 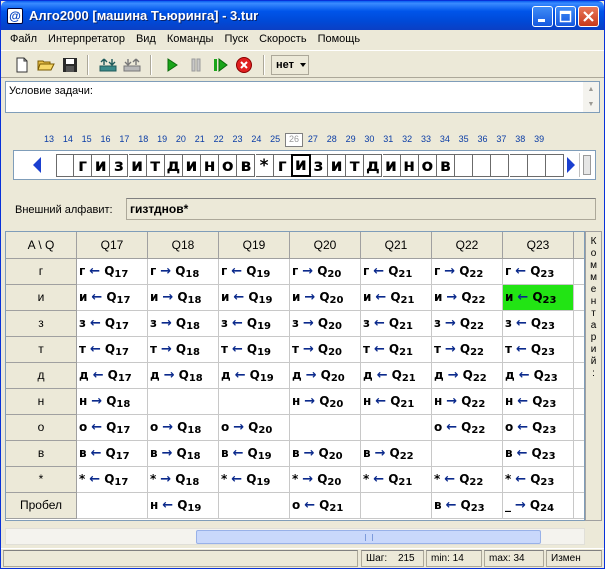 What do you see at coordinates (396, 376) in the screenshot?
I see `table-cell: д ← Q21` at bounding box center [396, 376].